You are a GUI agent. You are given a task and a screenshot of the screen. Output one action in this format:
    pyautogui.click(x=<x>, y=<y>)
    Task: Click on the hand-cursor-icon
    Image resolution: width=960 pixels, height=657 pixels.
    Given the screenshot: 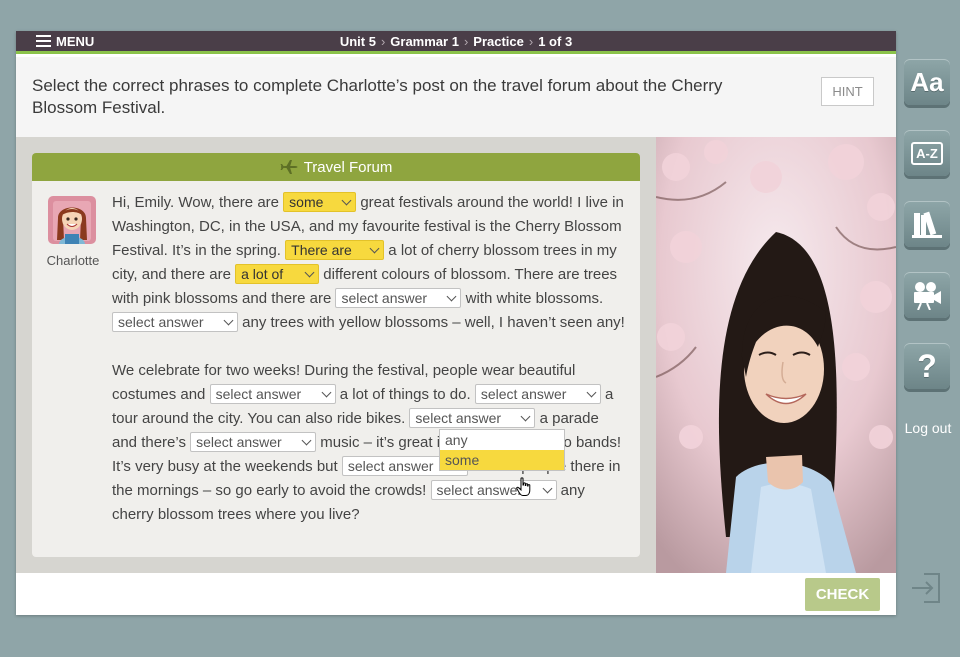 What is the action you would take?
    pyautogui.click(x=523, y=486)
    